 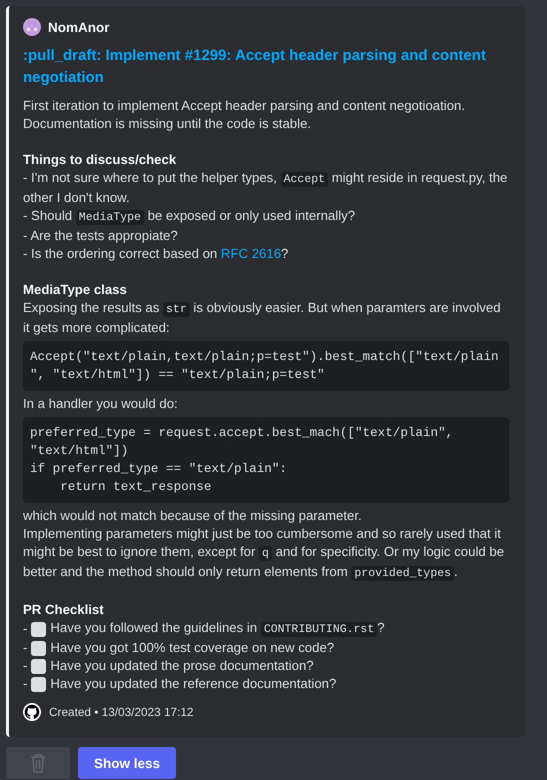 I want to click on embed-title: :pull_draft: Implement #1299: Accept header parsing and content negotiation, so click(x=266, y=67).